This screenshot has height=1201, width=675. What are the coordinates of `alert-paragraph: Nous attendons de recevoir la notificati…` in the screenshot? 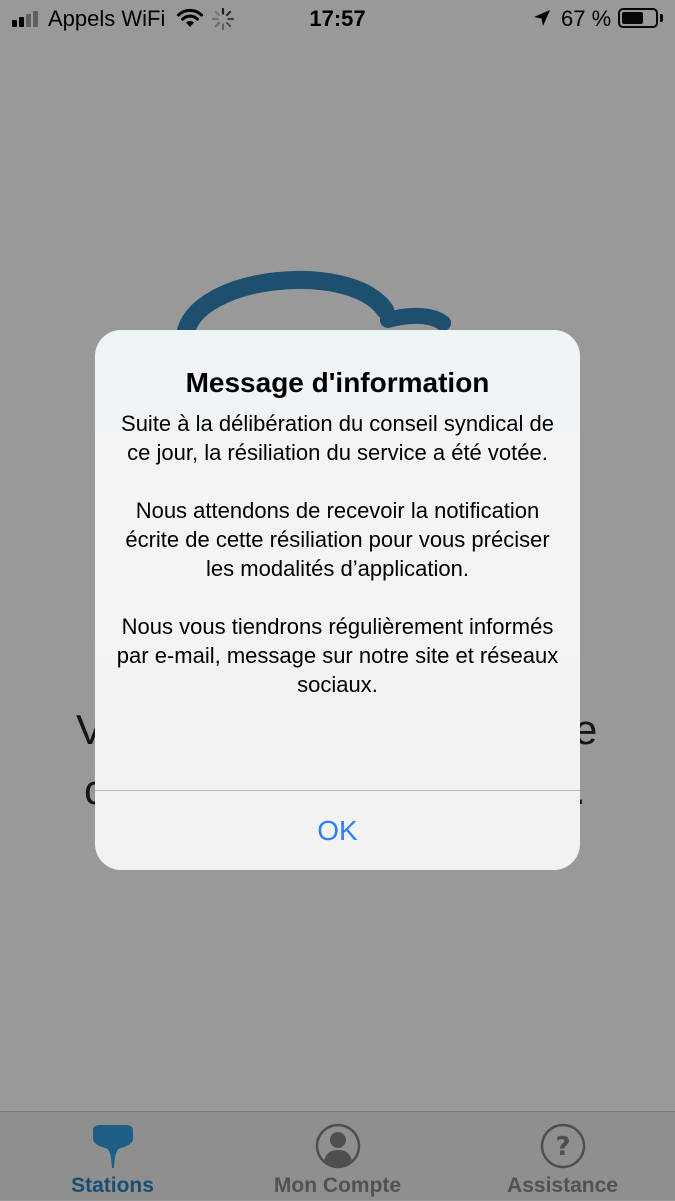 It's located at (337, 539).